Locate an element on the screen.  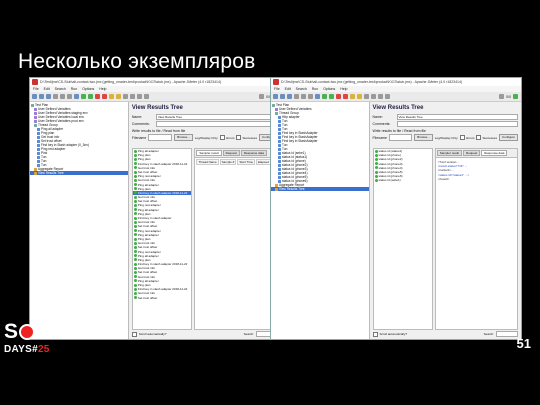
jmeter-app-icon is located at coordinates (276, 82).